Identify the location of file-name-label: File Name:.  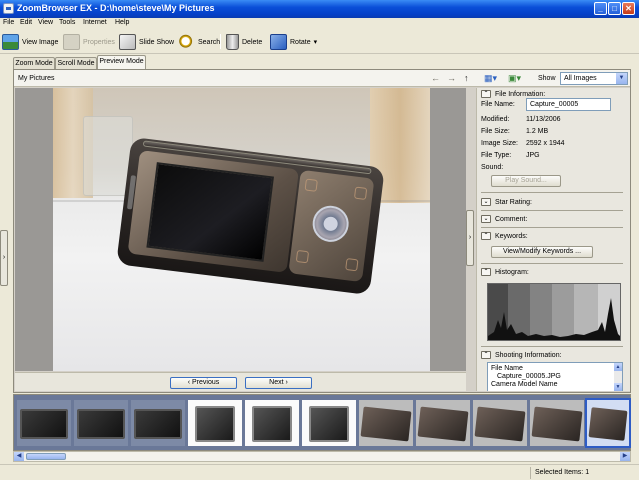
(498, 104).